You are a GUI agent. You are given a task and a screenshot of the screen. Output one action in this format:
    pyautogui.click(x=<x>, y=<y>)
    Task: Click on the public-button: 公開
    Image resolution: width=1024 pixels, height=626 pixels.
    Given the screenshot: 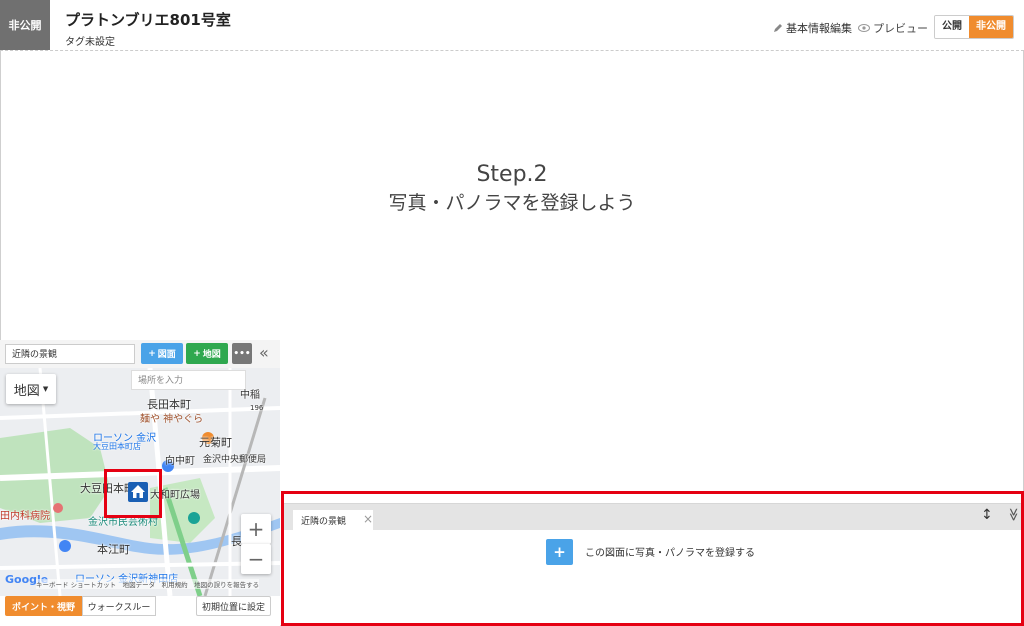 What is the action you would take?
    pyautogui.click(x=952, y=27)
    